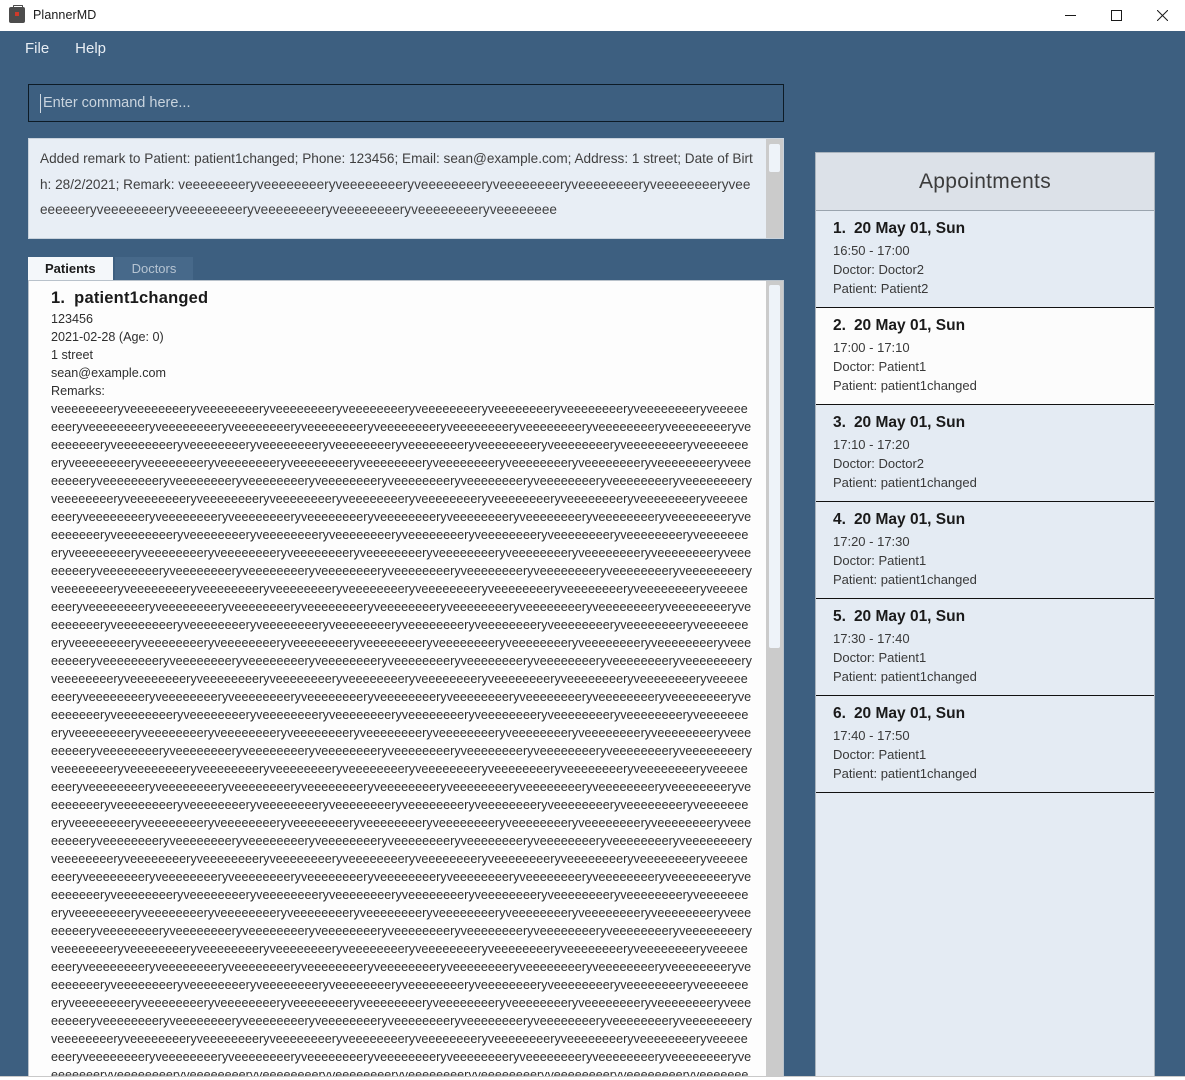  Describe the element at coordinates (58, 298) in the screenshot. I see `patient-index: 1.` at that location.